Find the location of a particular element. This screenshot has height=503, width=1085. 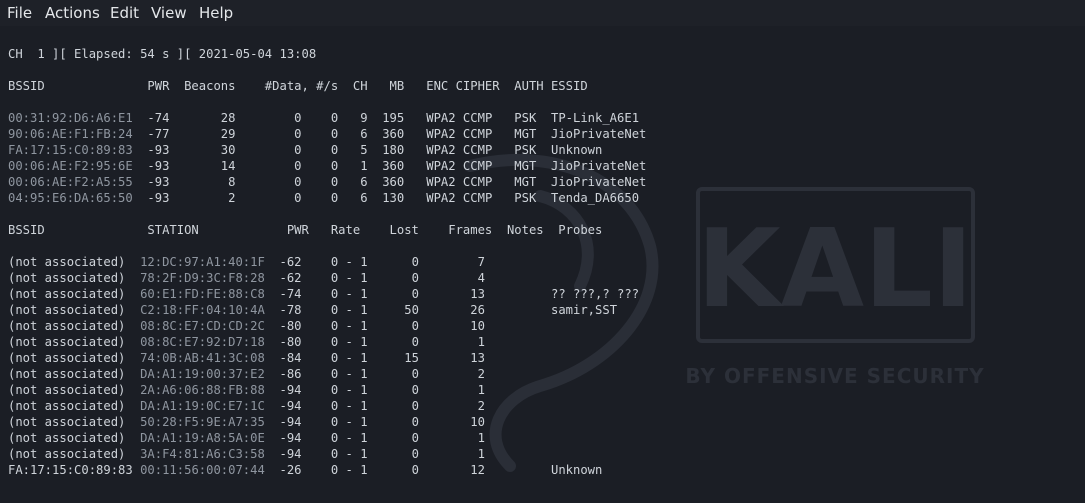

station-mac: 08:8C:E7:CD:CD:2C is located at coordinates (202, 326).